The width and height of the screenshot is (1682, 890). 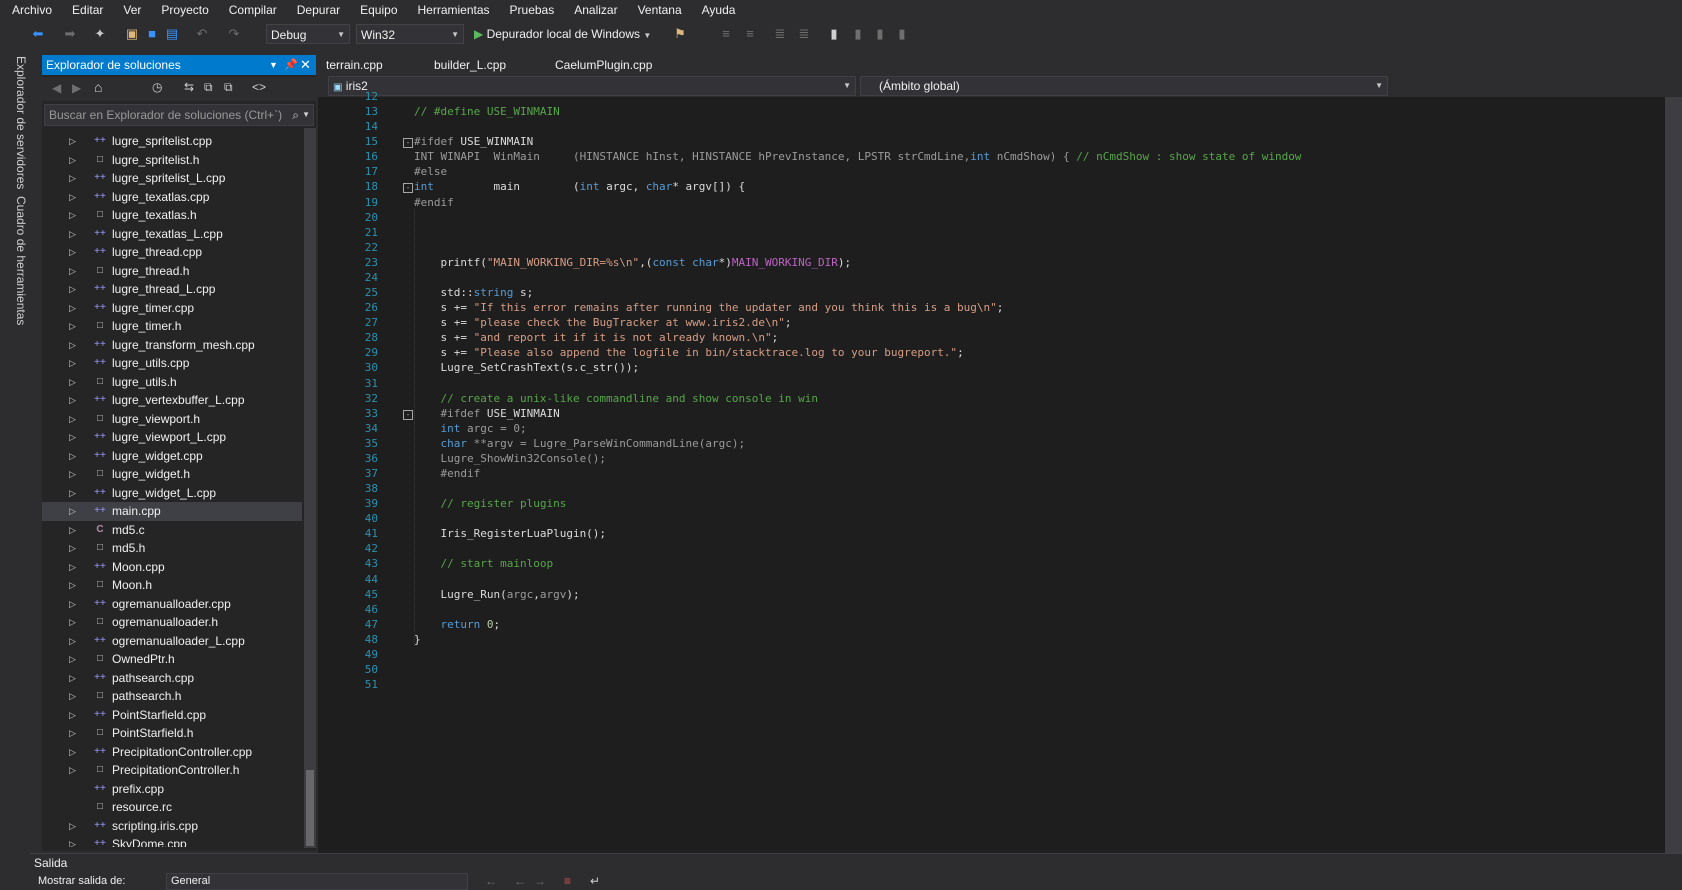 I want to click on tree-item: ▷ □ lugre_utils.h, so click(x=172, y=382).